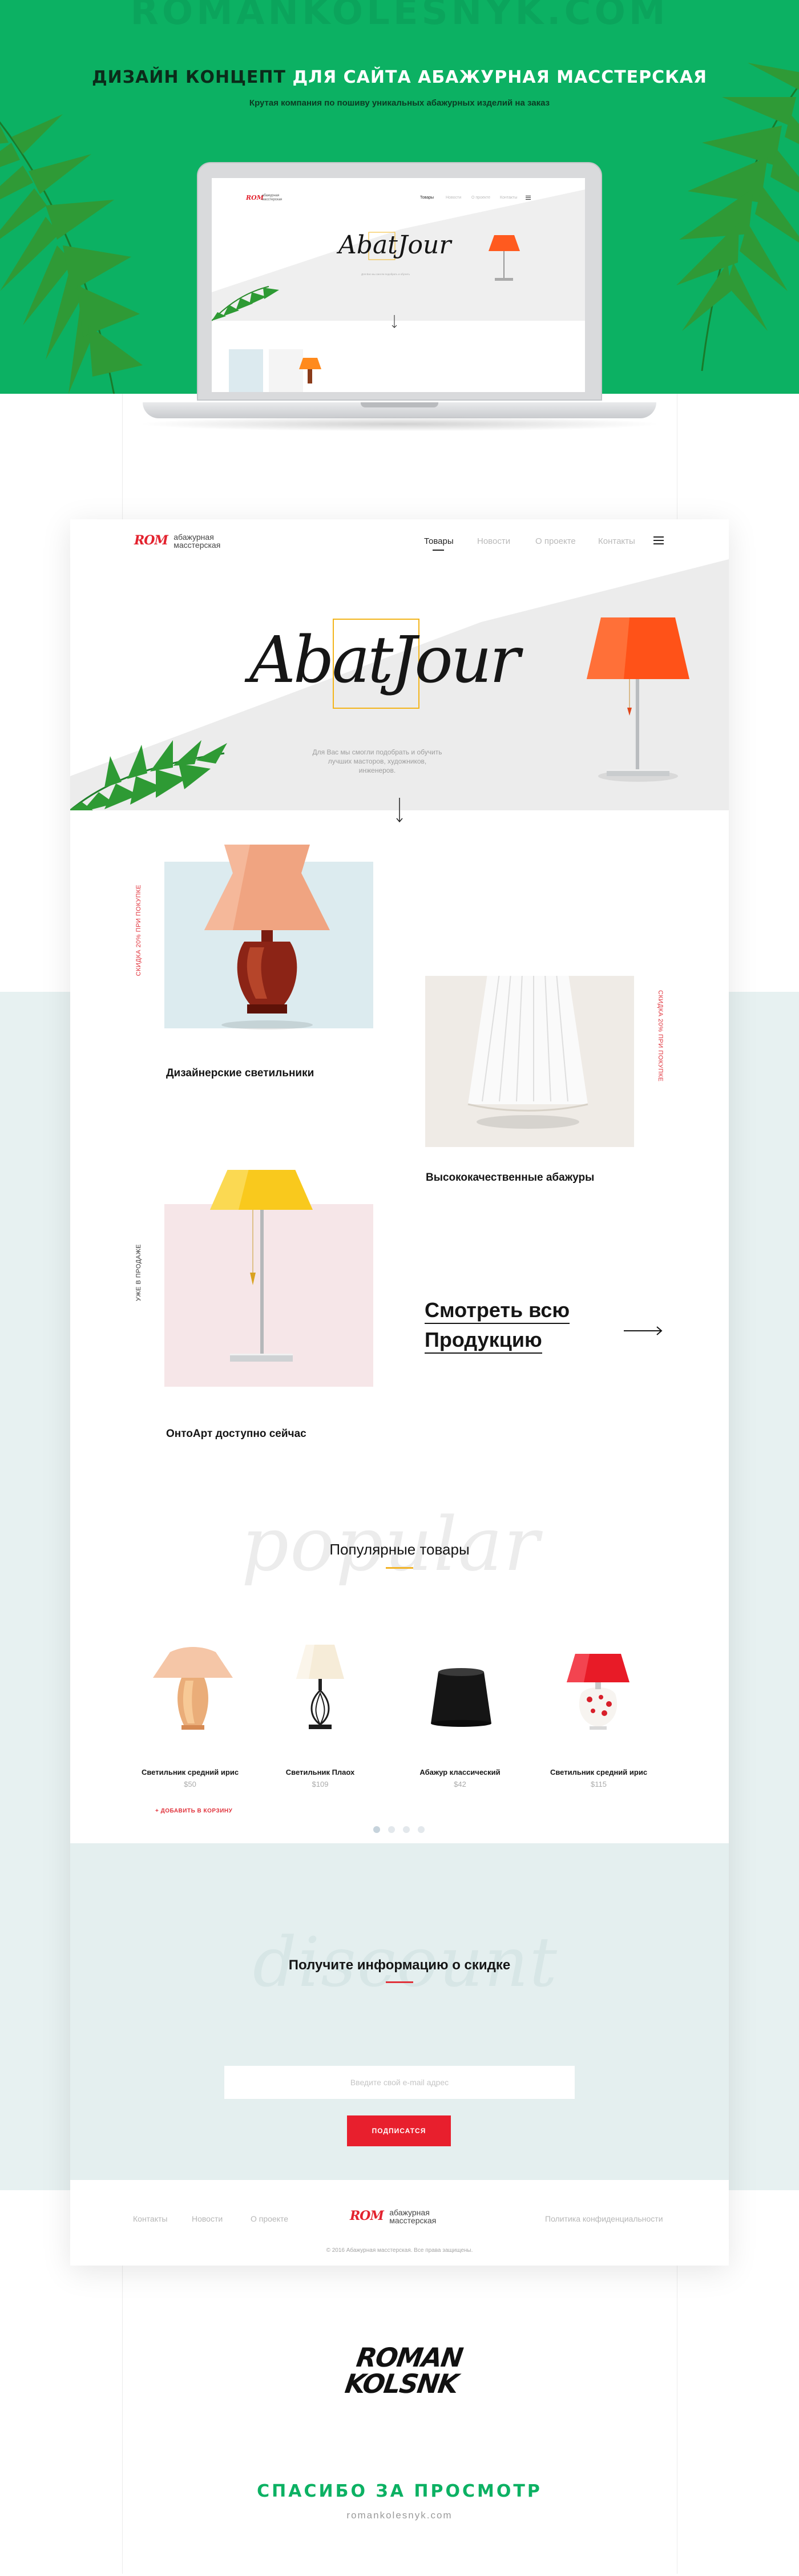  What do you see at coordinates (197, 545) in the screenshot?
I see `logo-line2: масстерская` at bounding box center [197, 545].